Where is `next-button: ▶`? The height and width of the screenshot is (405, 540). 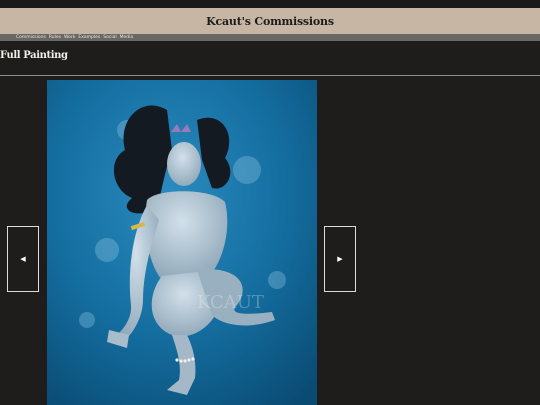
next-button: ▶ is located at coordinates (340, 259).